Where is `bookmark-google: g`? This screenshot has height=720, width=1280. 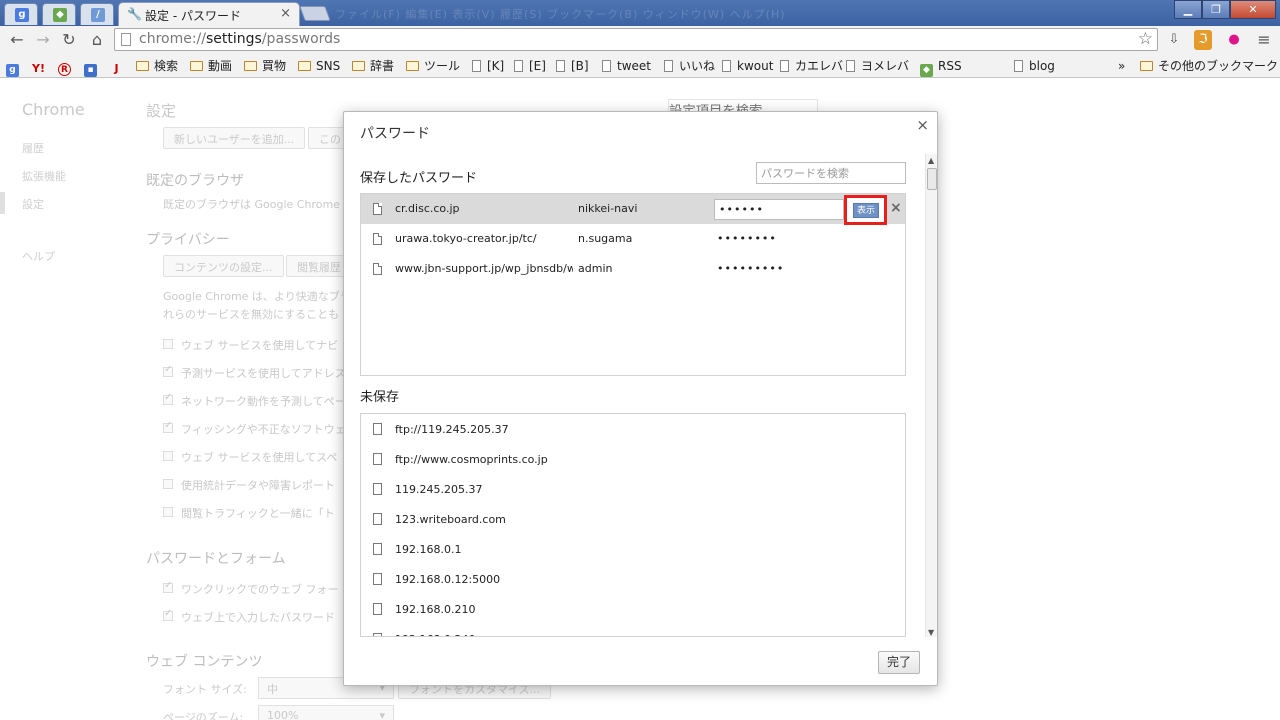
bookmark-google: g is located at coordinates (12, 67).